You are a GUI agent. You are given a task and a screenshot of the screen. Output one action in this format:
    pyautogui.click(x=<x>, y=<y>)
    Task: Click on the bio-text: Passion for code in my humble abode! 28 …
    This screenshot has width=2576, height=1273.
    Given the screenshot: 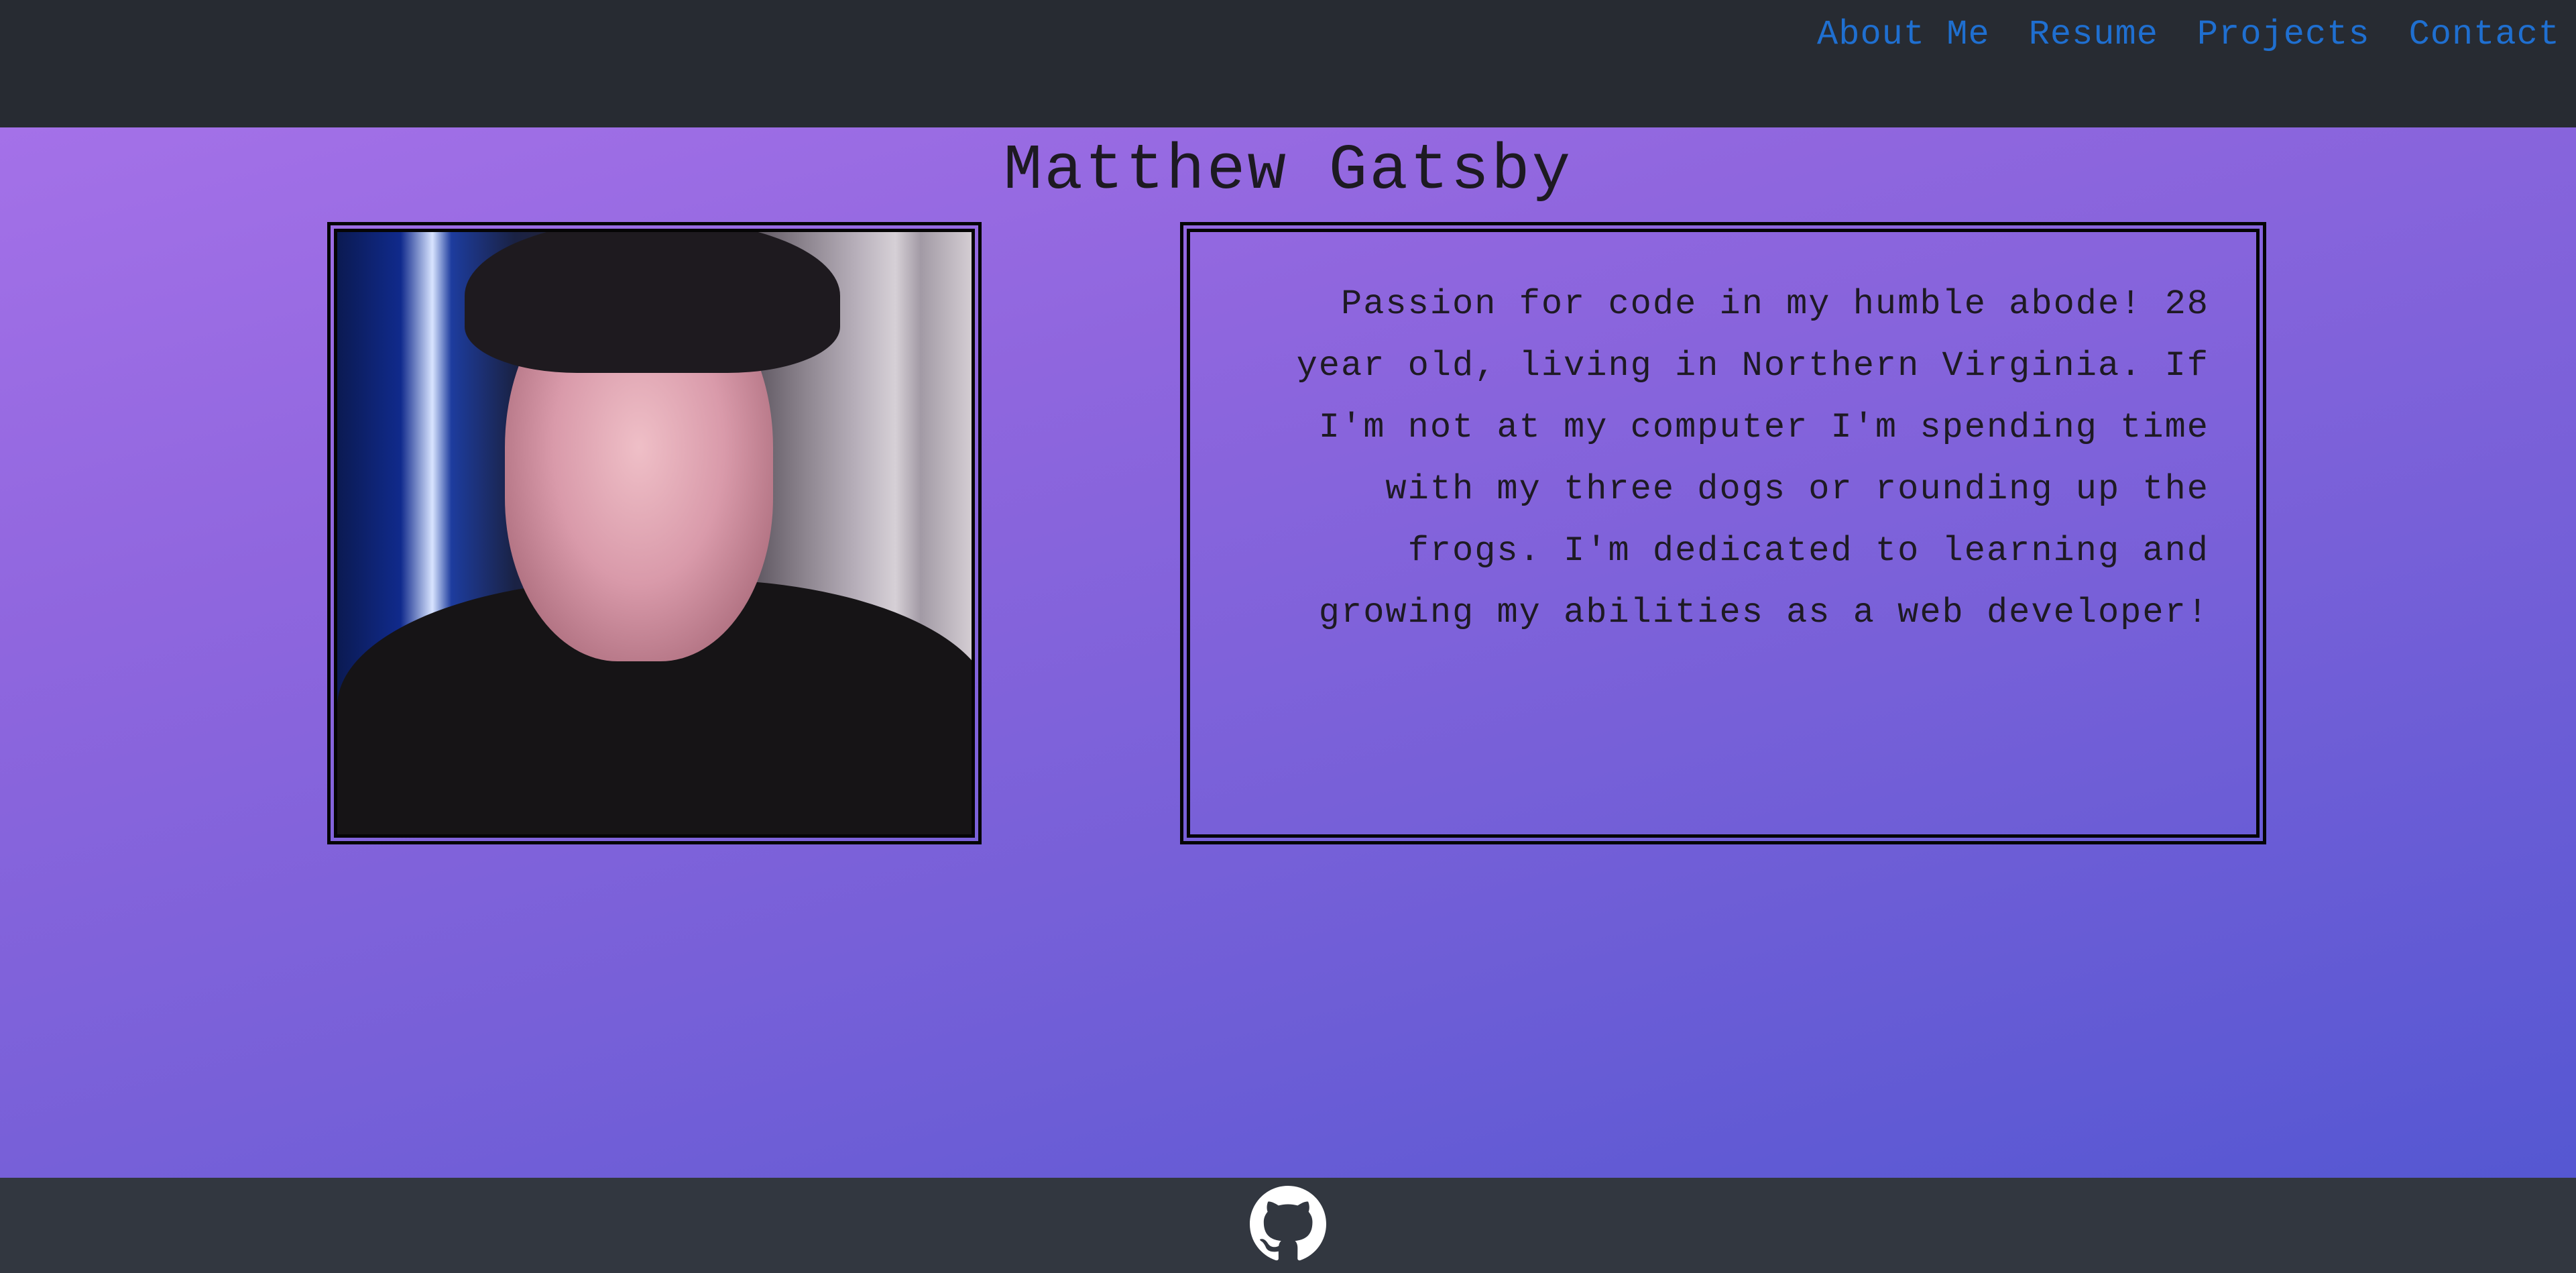 What is the action you would take?
    pyautogui.click(x=1752, y=458)
    